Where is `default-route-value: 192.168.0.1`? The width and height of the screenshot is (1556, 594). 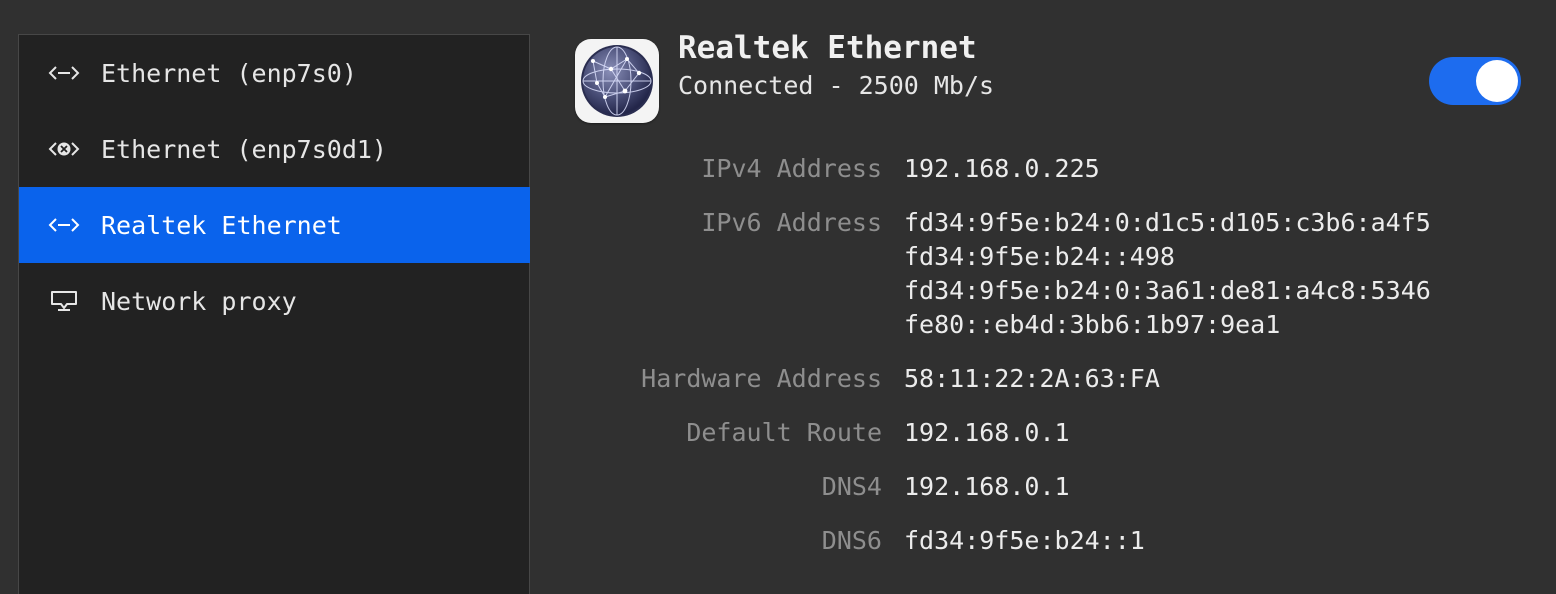
default-route-value: 192.168.0.1 is located at coordinates (987, 432).